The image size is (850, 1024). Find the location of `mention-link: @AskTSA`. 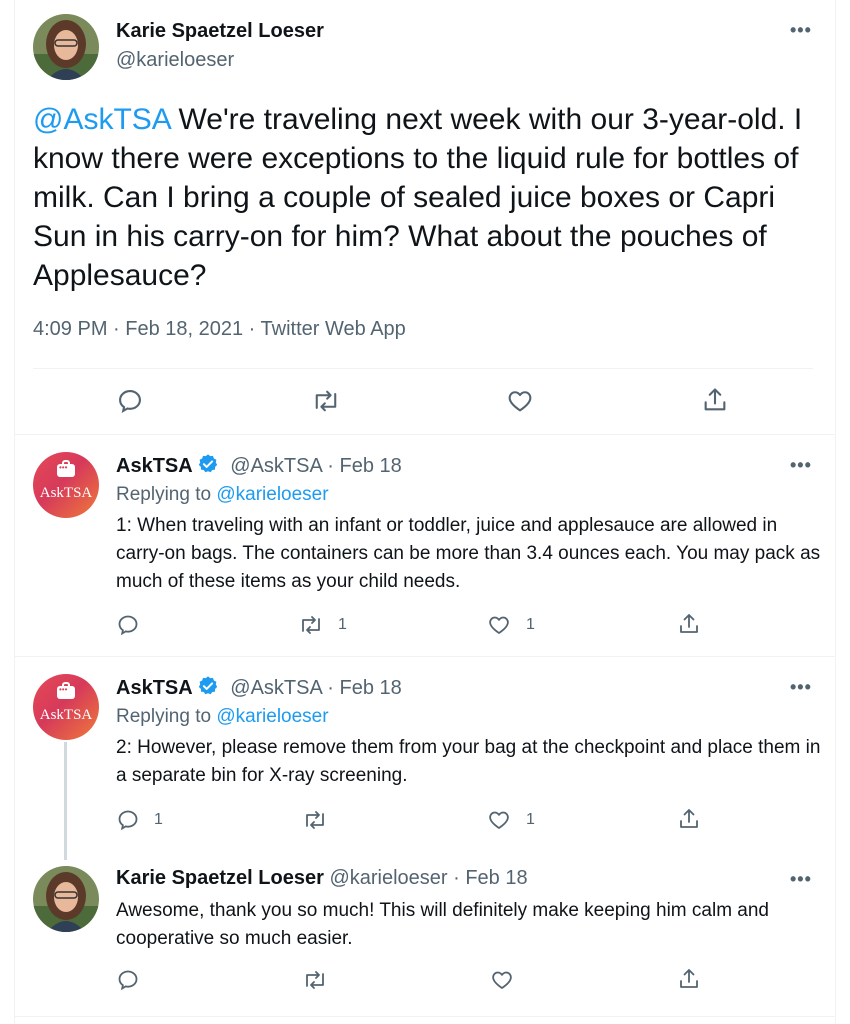

mention-link: @AskTSA is located at coordinates (101, 119).